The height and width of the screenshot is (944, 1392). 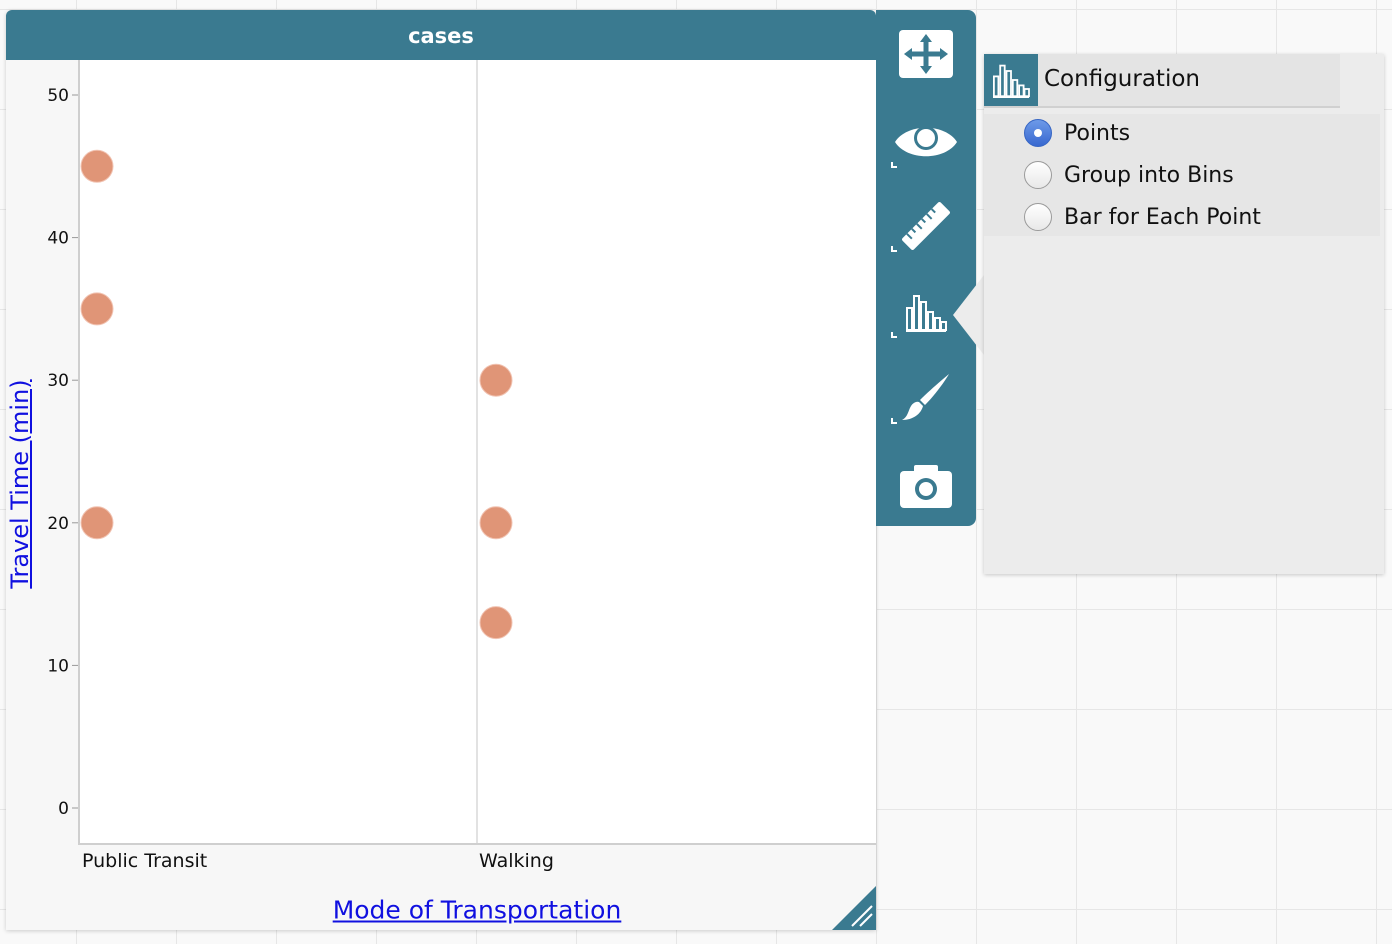 I want to click on panel-pointer, so click(x=968, y=315).